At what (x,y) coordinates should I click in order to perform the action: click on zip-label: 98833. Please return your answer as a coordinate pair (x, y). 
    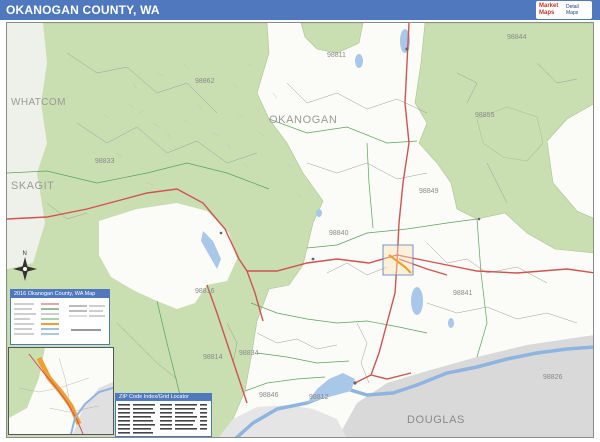
    Looking at the image, I should click on (105, 161).